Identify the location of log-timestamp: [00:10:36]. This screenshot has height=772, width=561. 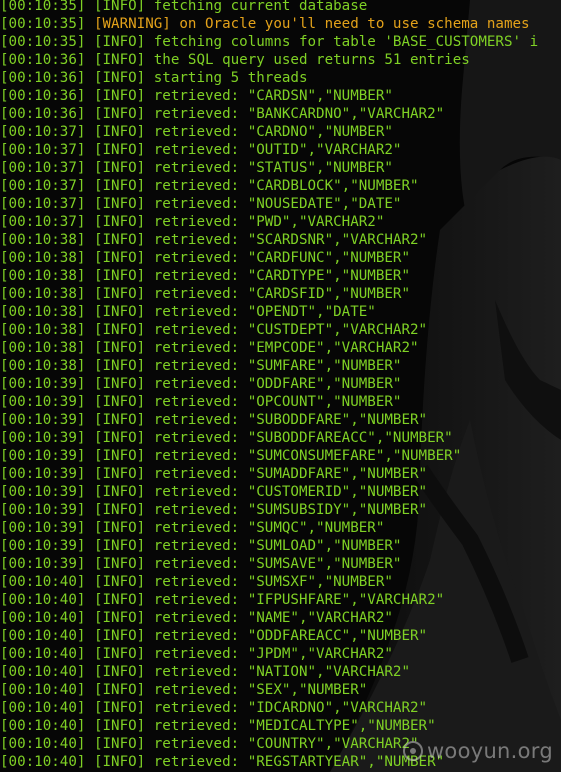
(43, 78).